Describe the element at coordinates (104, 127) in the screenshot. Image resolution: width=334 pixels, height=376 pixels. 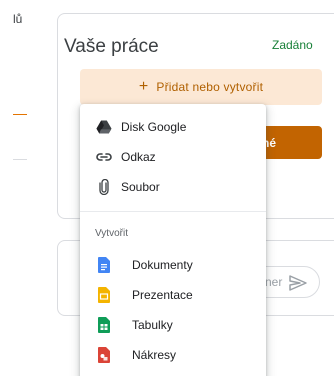
I see `google-drive-icon` at that location.